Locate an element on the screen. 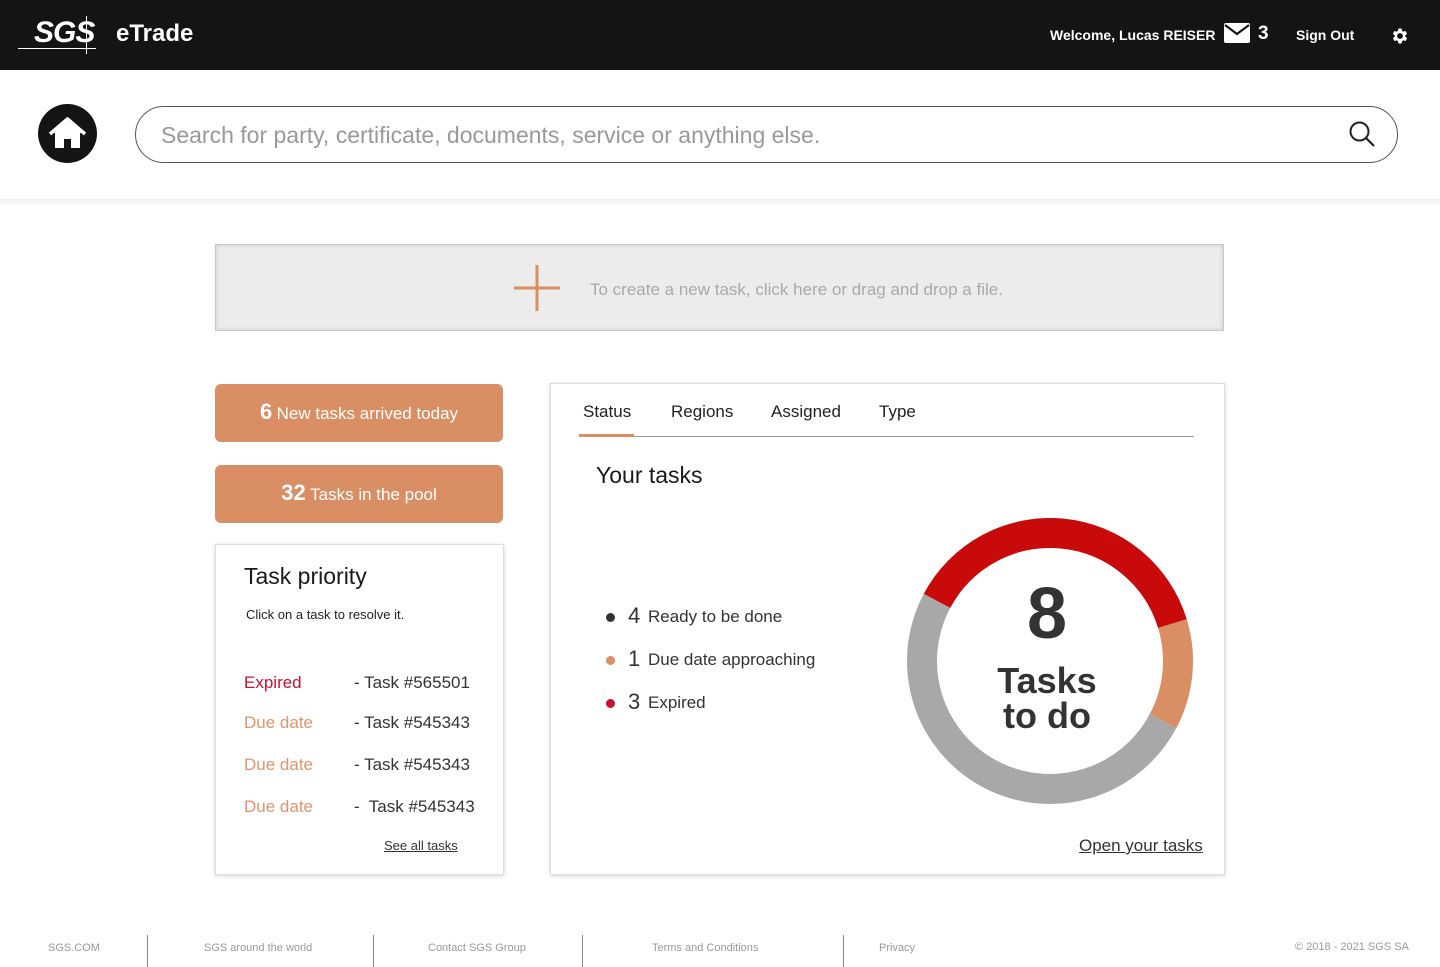  priority-status: Expired is located at coordinates (273, 682).